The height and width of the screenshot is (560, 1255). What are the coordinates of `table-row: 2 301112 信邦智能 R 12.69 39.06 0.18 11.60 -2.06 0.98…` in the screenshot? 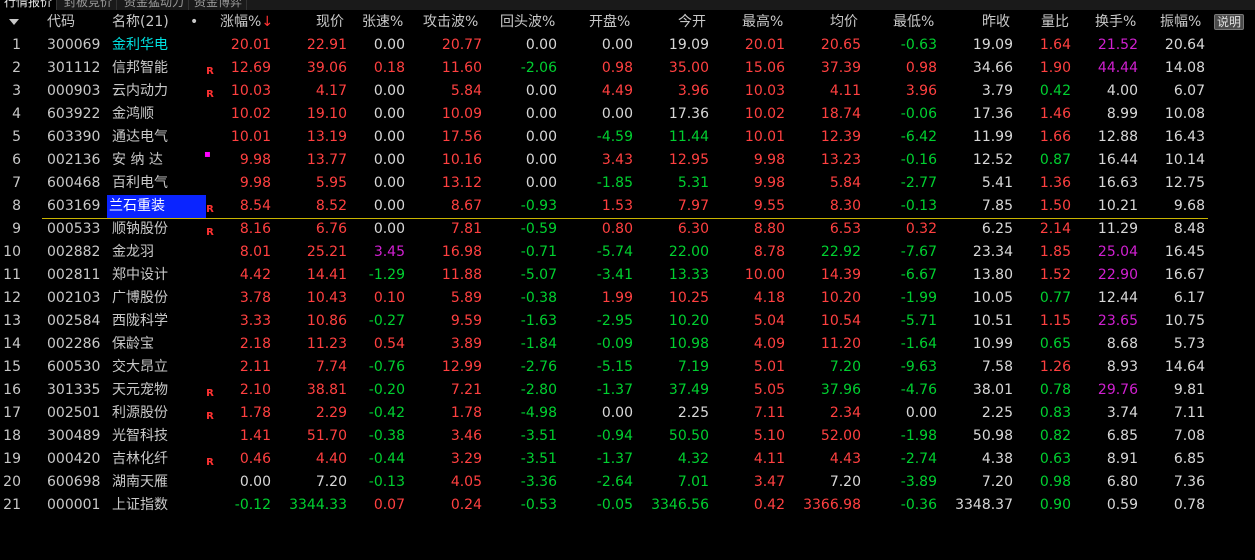 It's located at (627, 68).